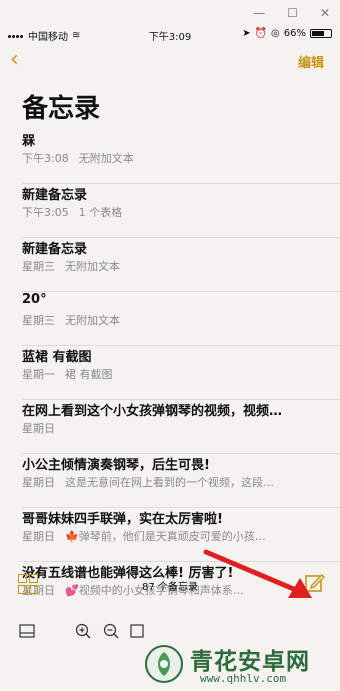  What do you see at coordinates (116, 465) in the screenshot?
I see `note-title: 小公主倾情演奏钢琴，后生可畏!` at bounding box center [116, 465].